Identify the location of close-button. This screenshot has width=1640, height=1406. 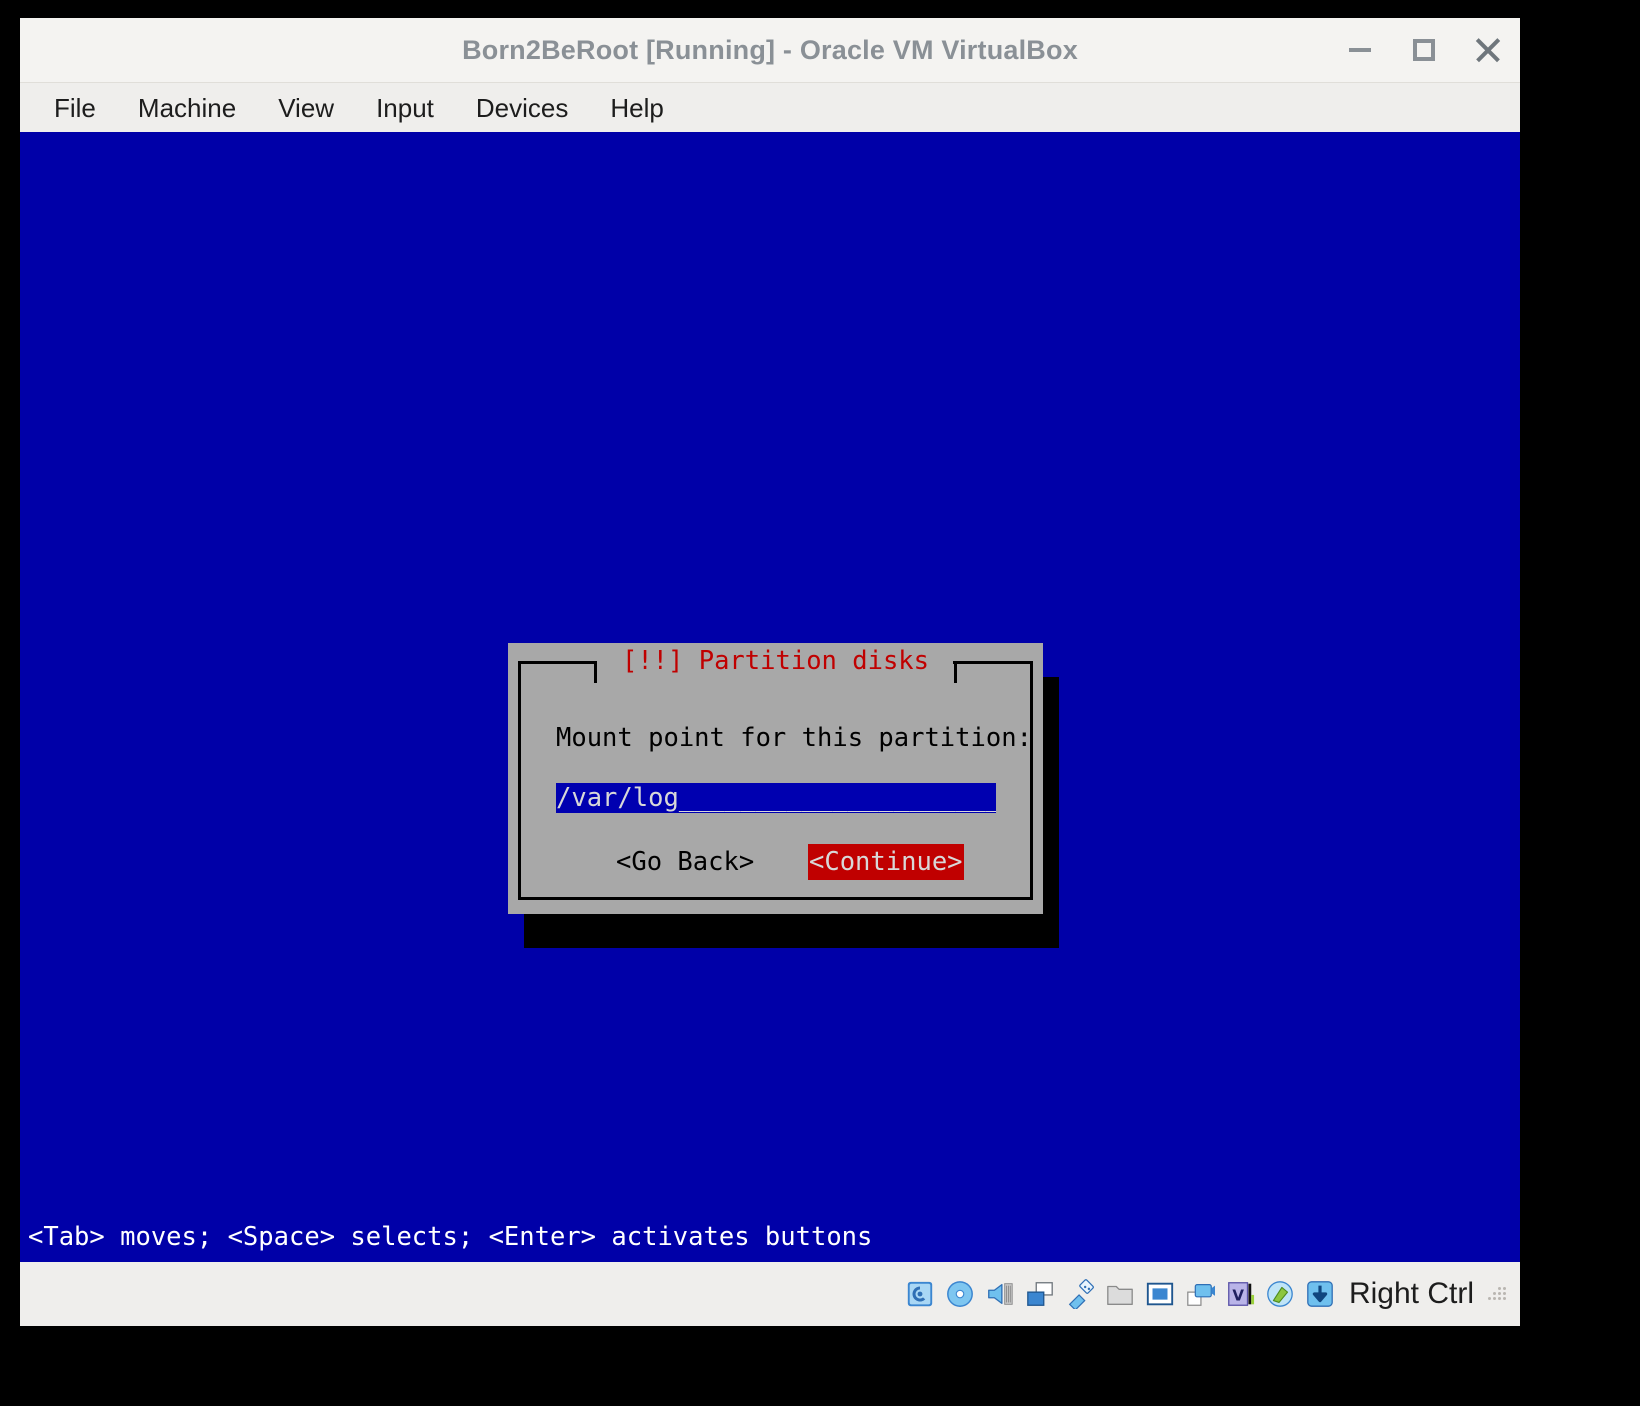
(1488, 50).